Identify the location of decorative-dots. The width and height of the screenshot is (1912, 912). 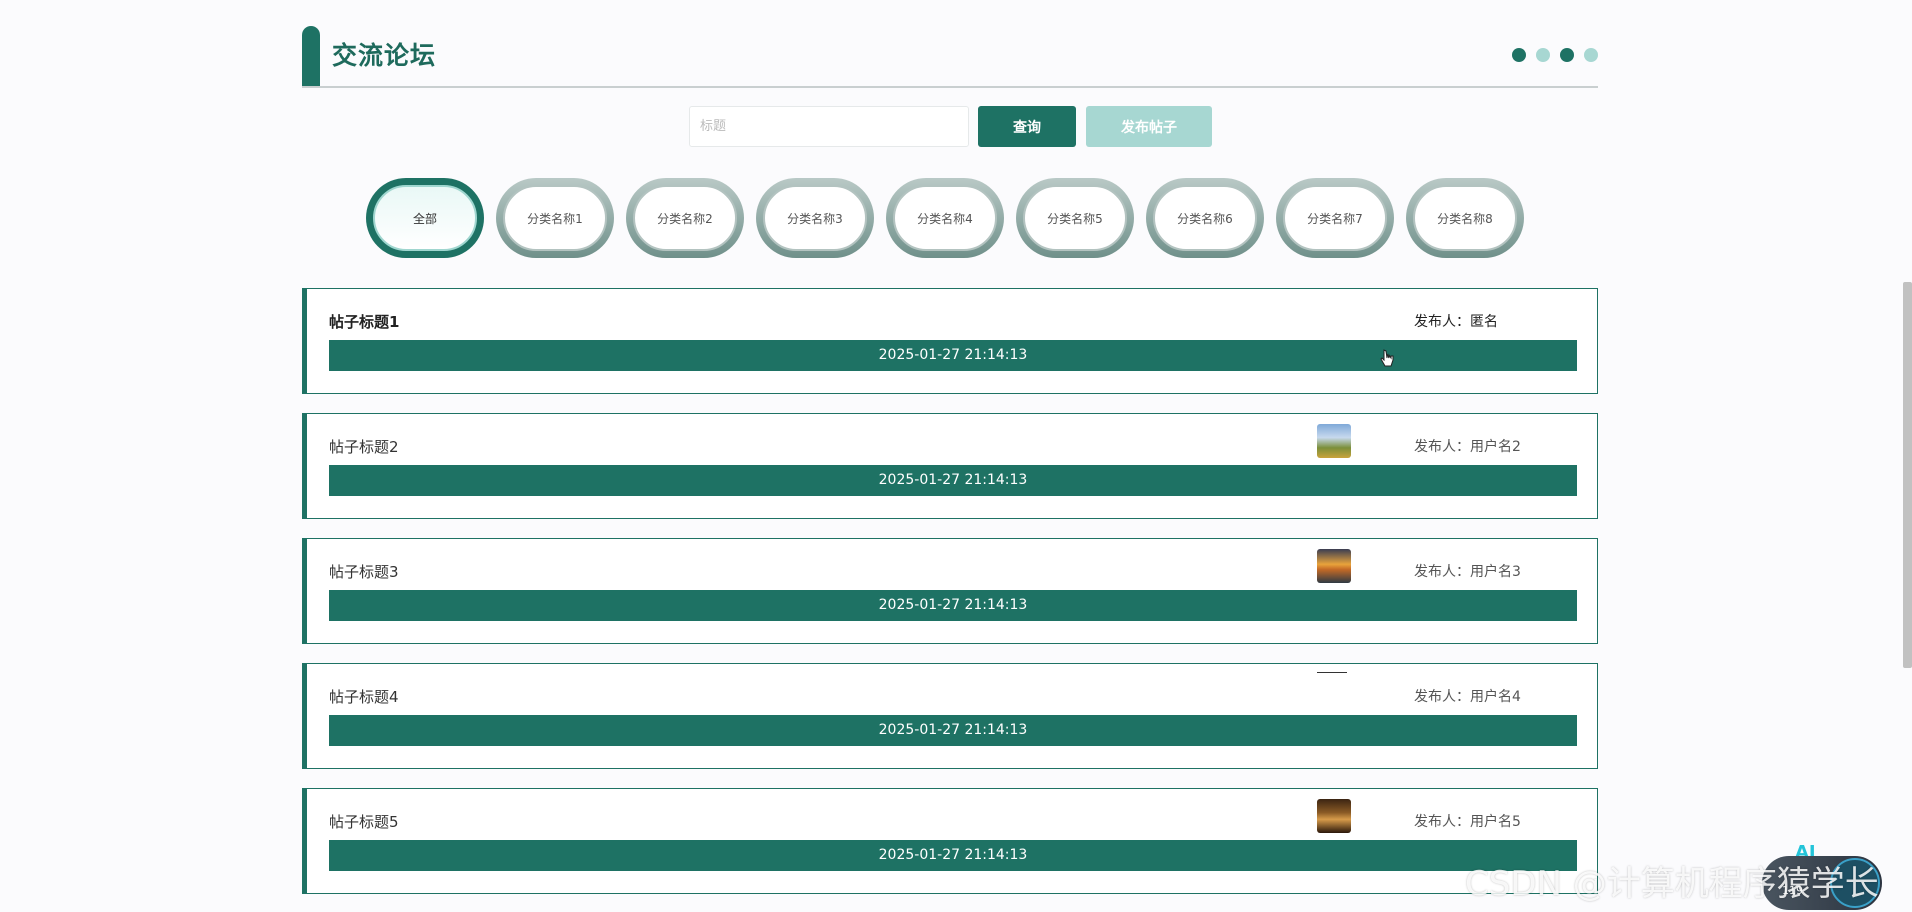
(1555, 55).